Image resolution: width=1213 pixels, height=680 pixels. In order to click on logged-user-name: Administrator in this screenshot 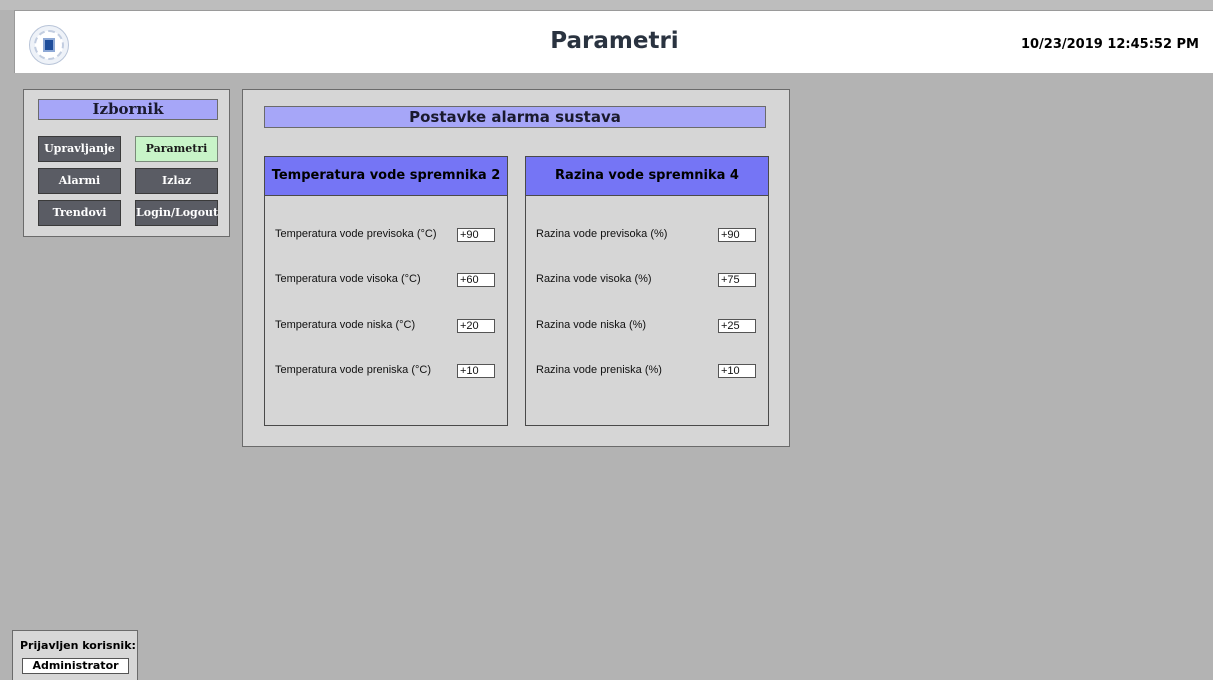, I will do `click(75, 666)`.